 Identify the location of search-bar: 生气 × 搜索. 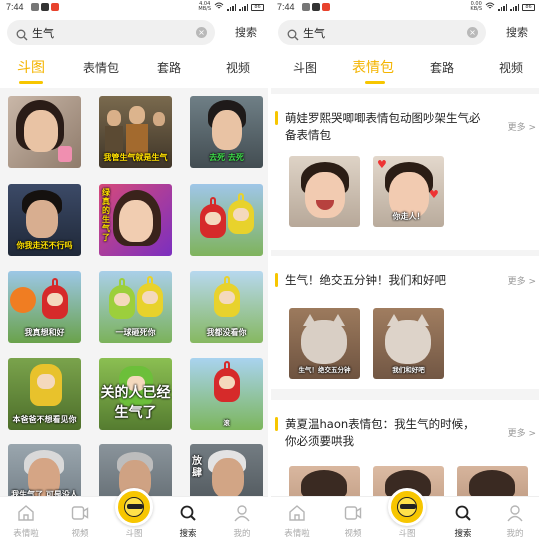
(134, 32).